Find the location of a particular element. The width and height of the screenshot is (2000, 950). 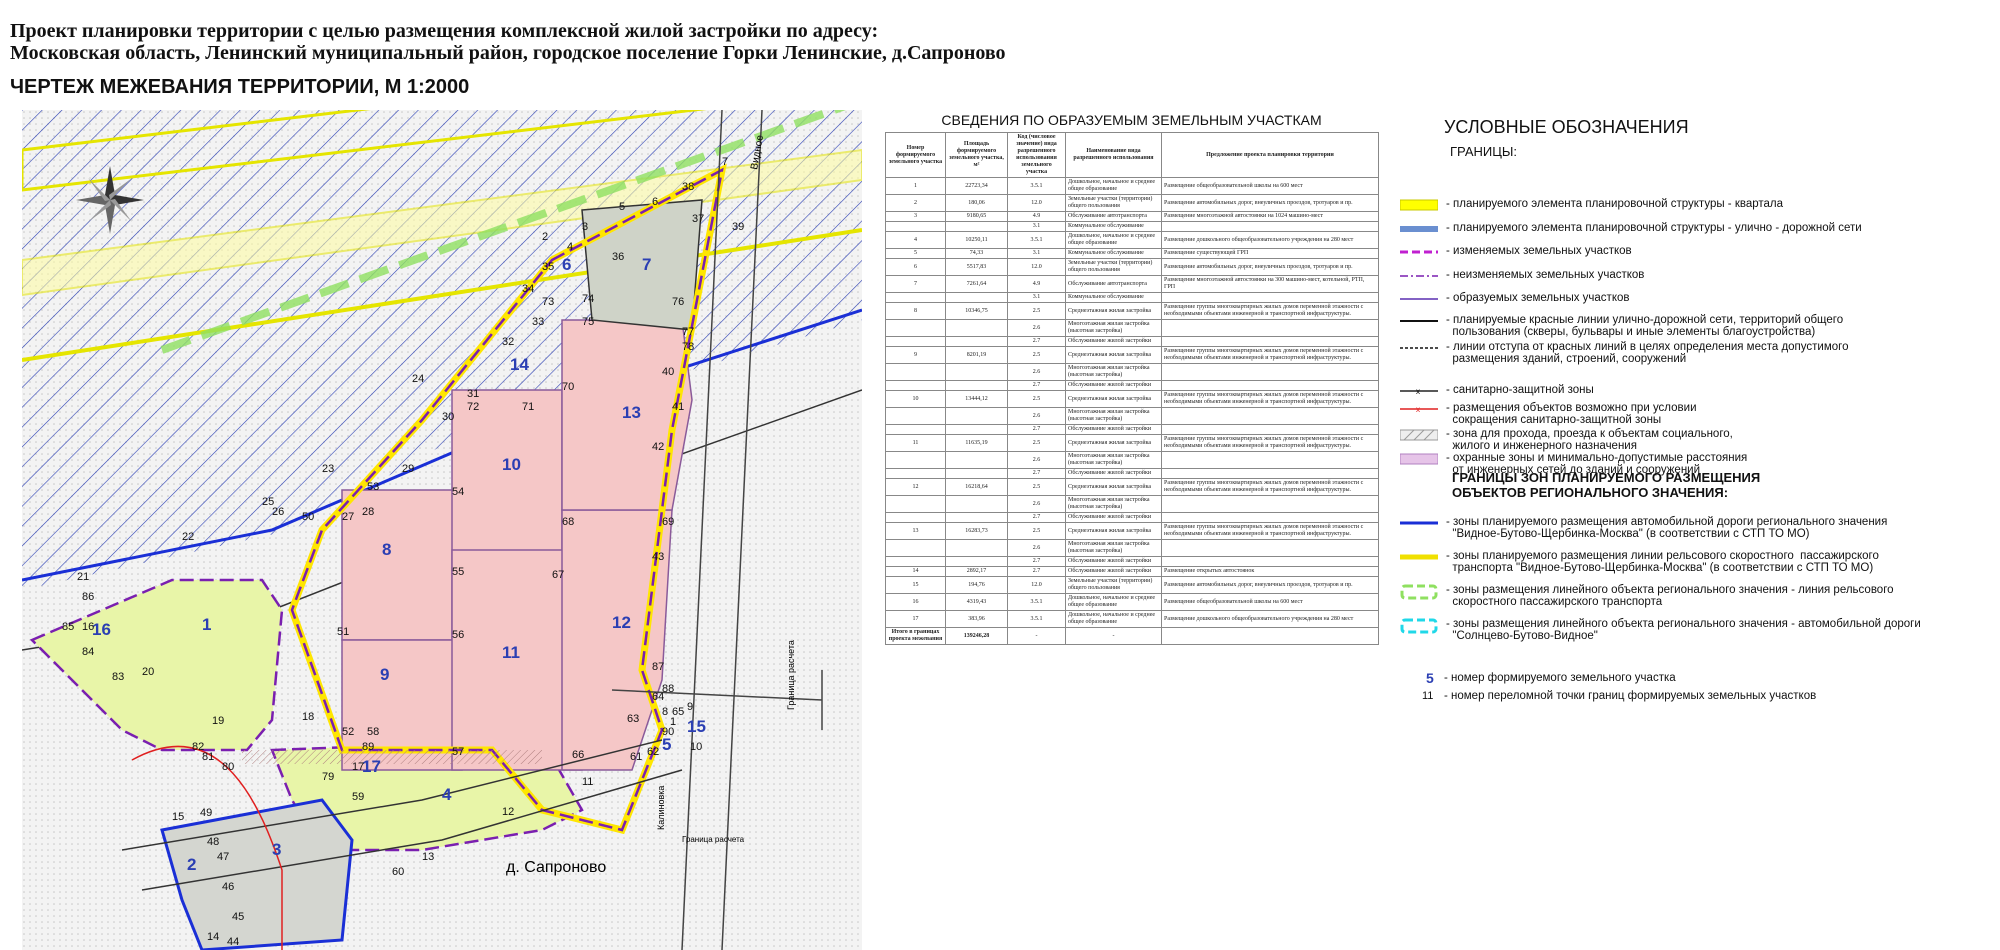

table-cell-code: 12.0 is located at coordinates (1036, 267).